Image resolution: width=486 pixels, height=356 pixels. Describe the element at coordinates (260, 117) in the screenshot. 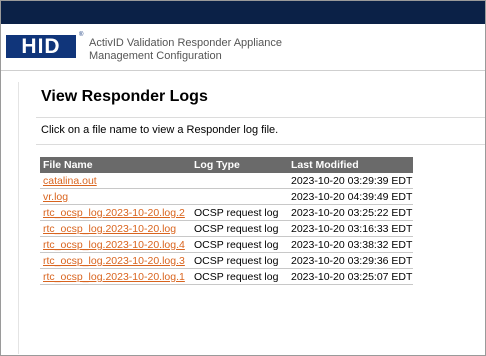

I see `title-divider` at that location.